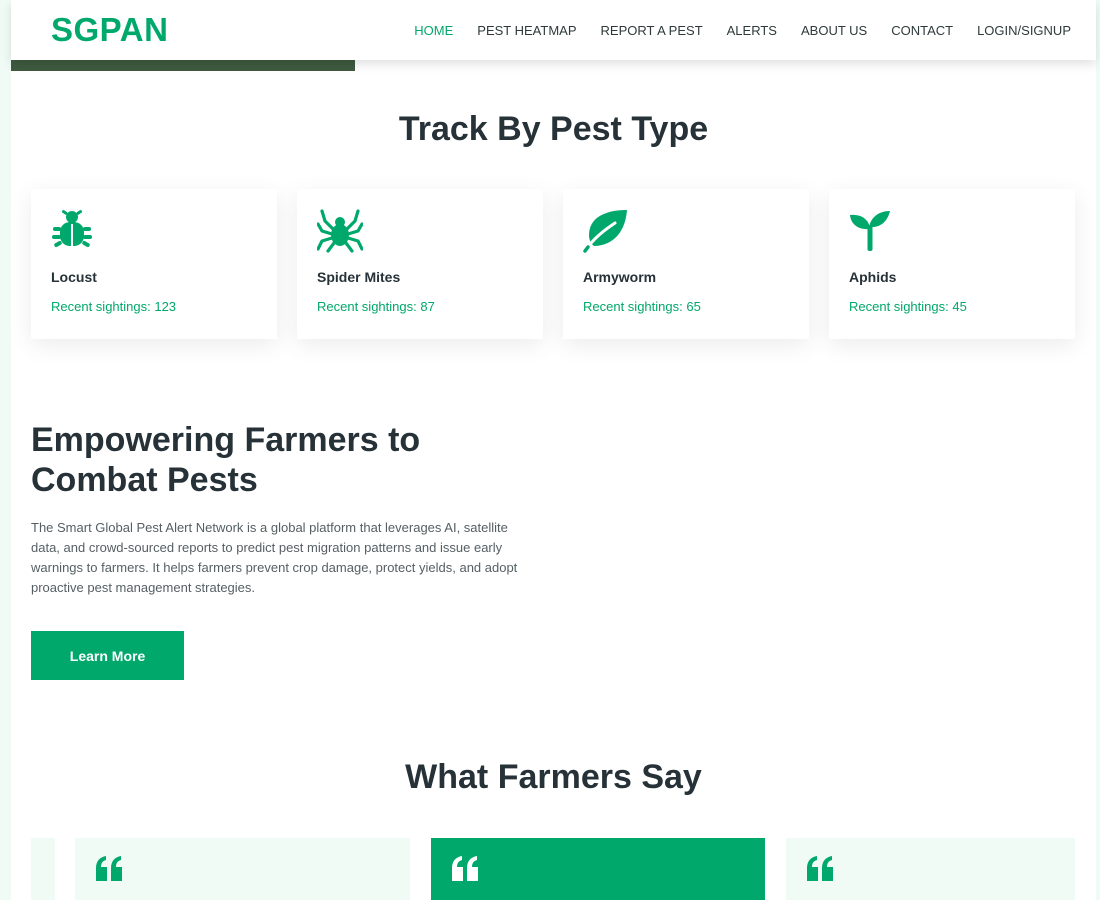  Describe the element at coordinates (1024, 30) in the screenshot. I see `nav-login-signup: LOGIN/SIGNUP` at that location.